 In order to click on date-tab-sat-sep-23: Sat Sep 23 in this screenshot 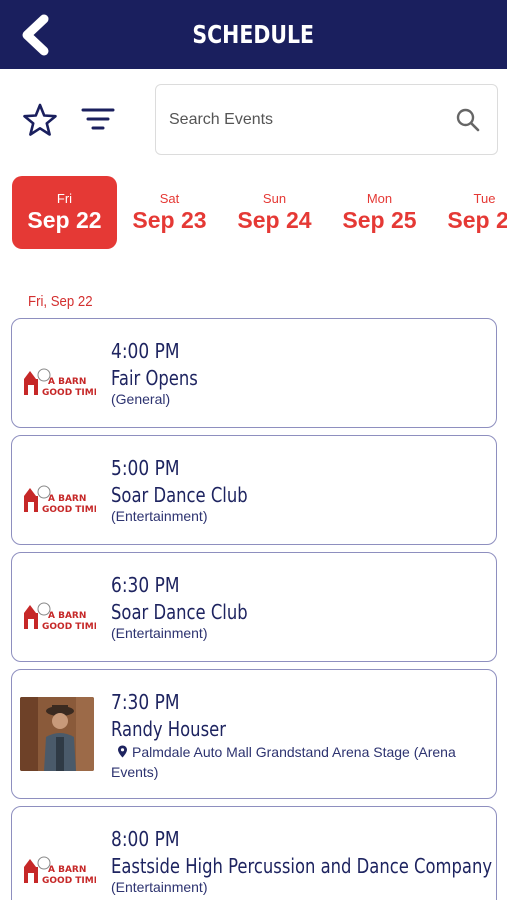, I will do `click(169, 212)`.